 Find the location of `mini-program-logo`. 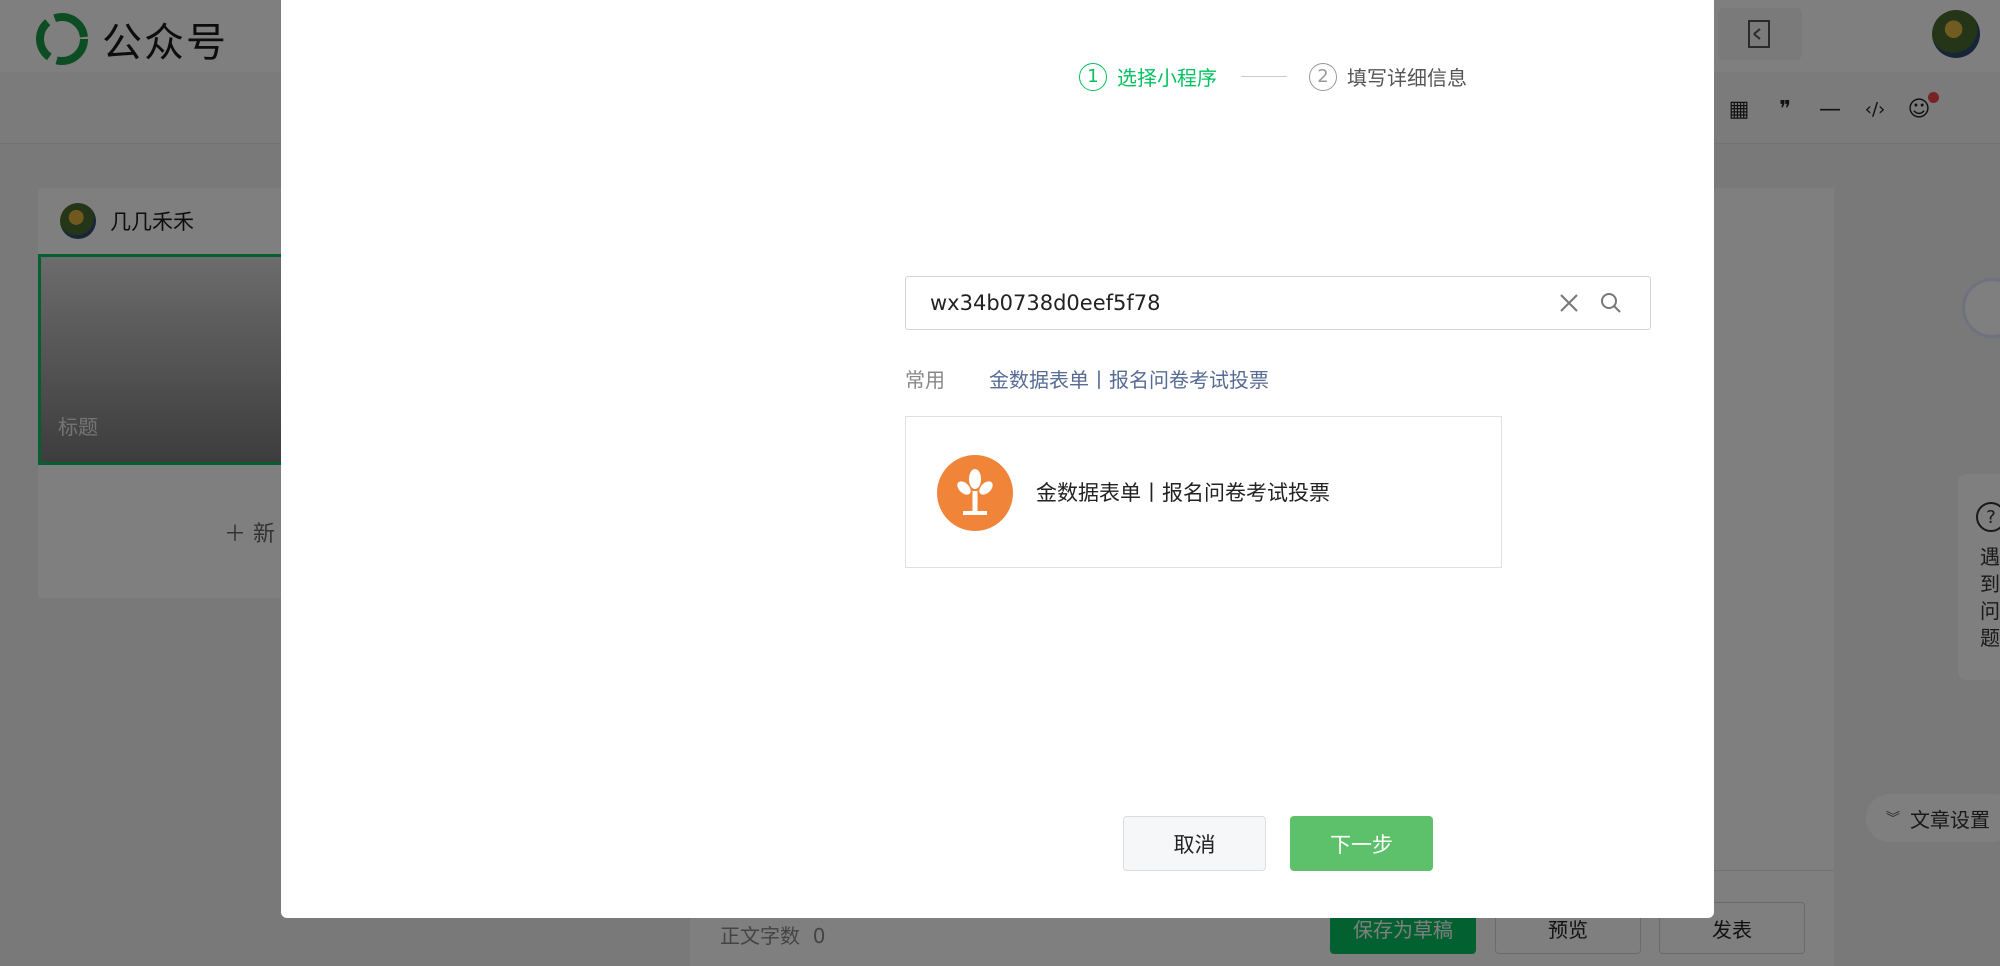

mini-program-logo is located at coordinates (975, 493).